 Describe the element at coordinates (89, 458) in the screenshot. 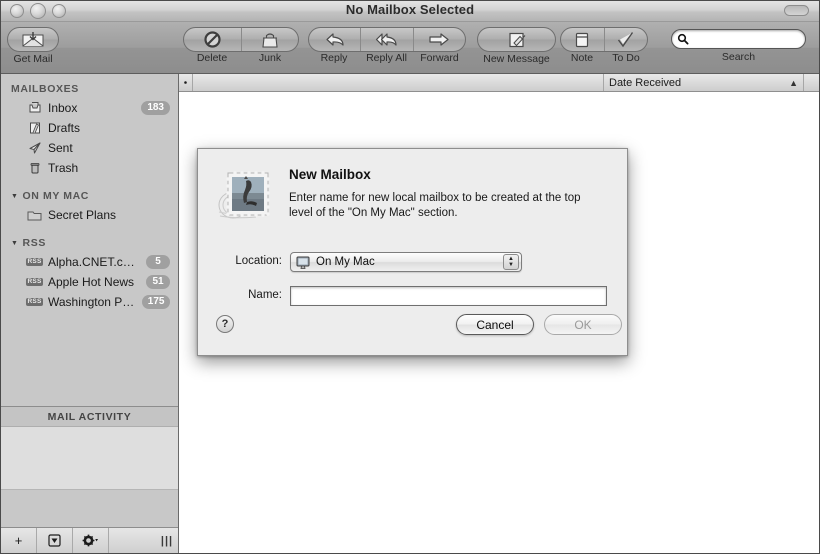

I see `mail-activity-pane` at that location.